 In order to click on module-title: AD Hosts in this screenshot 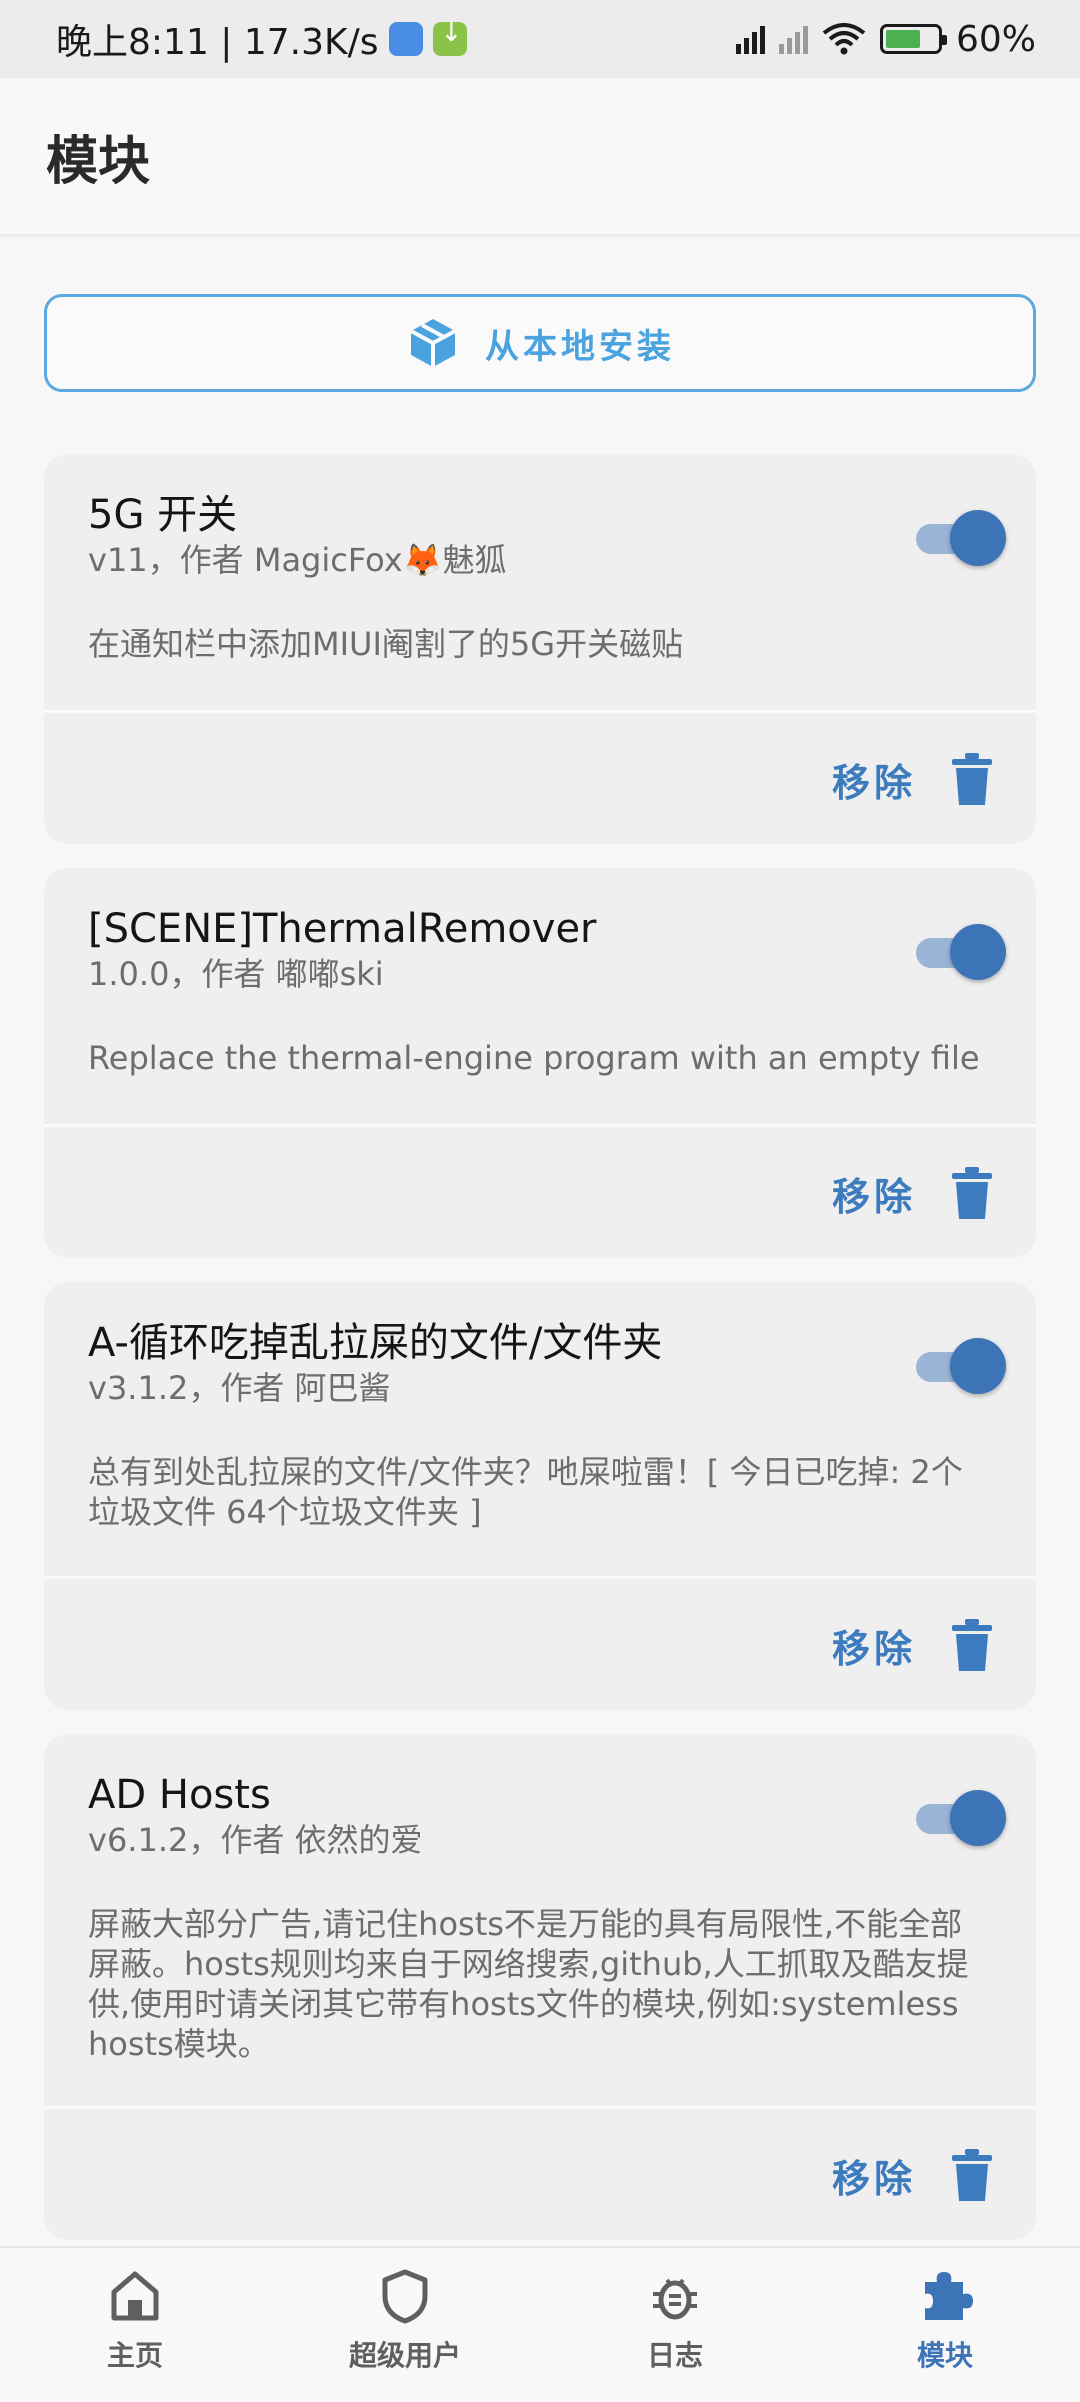, I will do `click(179, 1795)`.